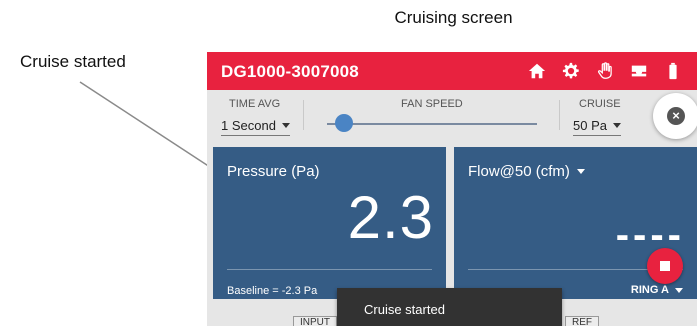  I want to click on ref-tab: REF, so click(582, 321).